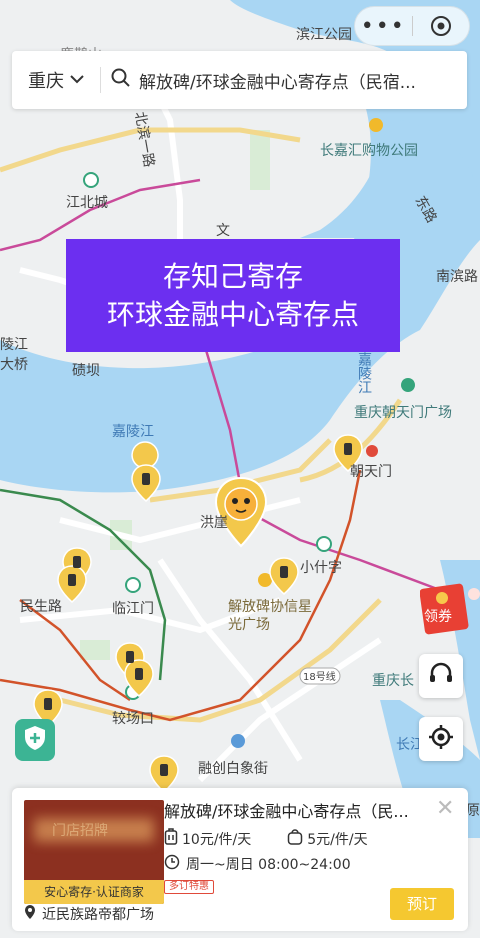 Image resolution: width=480 pixels, height=938 pixels. What do you see at coordinates (133, 432) in the screenshot?
I see `map-label-jialing-river: 嘉陵江` at bounding box center [133, 432].